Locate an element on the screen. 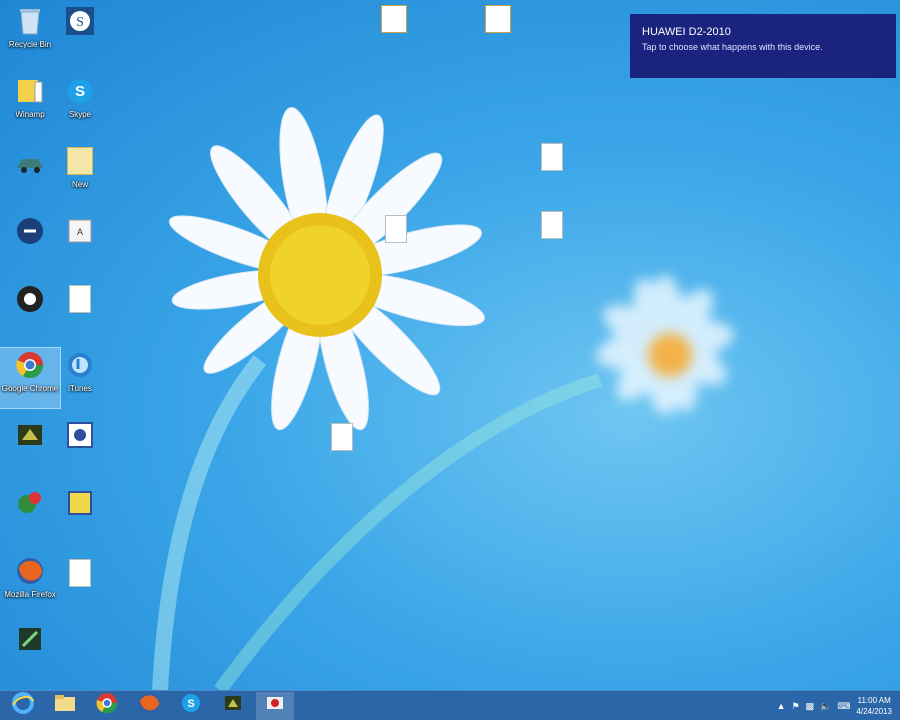  desktop-icon-label: New is located at coordinates (79, 184).